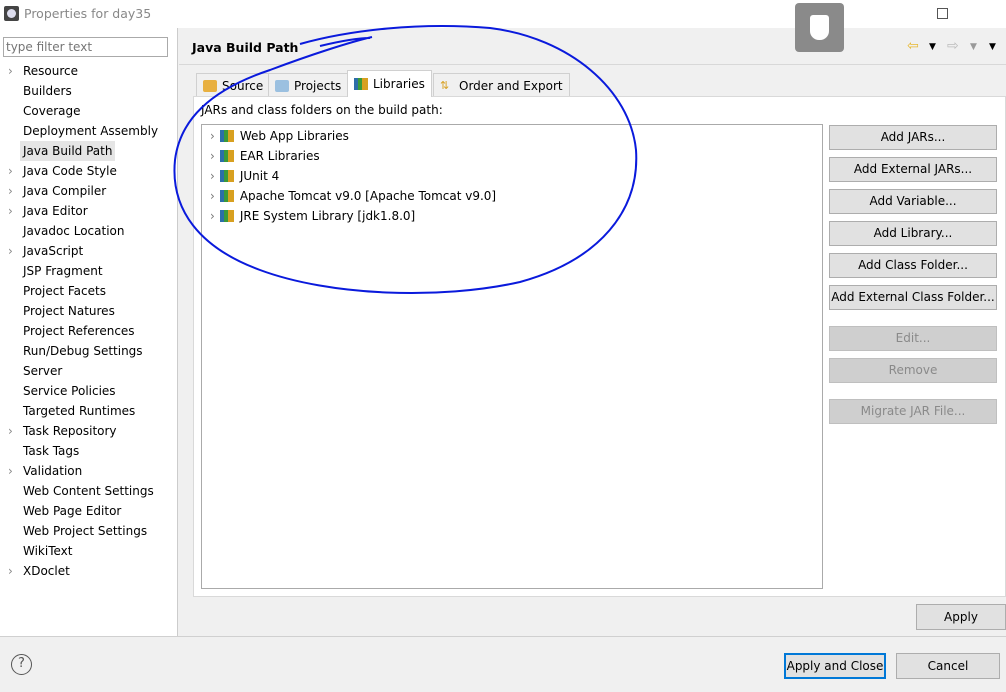 The height and width of the screenshot is (692, 1006). What do you see at coordinates (74, 231) in the screenshot?
I see `sidebar-item-label: Javadoc Location` at bounding box center [74, 231].